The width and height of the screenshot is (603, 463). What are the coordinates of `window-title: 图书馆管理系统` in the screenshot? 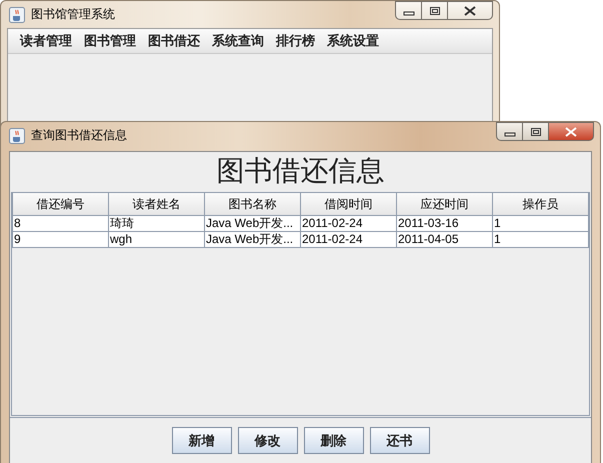 It's located at (73, 14).